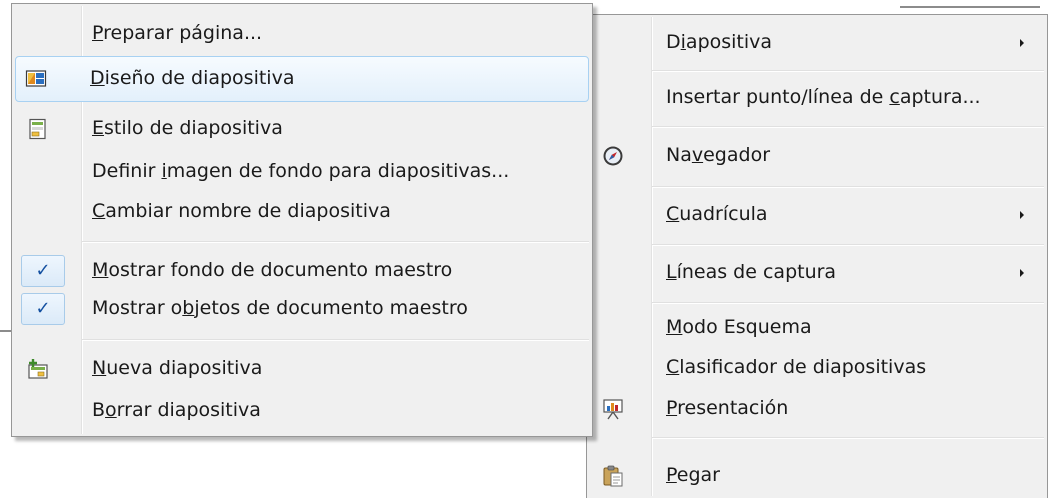 Image resolution: width=1052 pixels, height=498 pixels. What do you see at coordinates (739, 327) in the screenshot?
I see `menu-item-label: Modo Esquema` at bounding box center [739, 327].